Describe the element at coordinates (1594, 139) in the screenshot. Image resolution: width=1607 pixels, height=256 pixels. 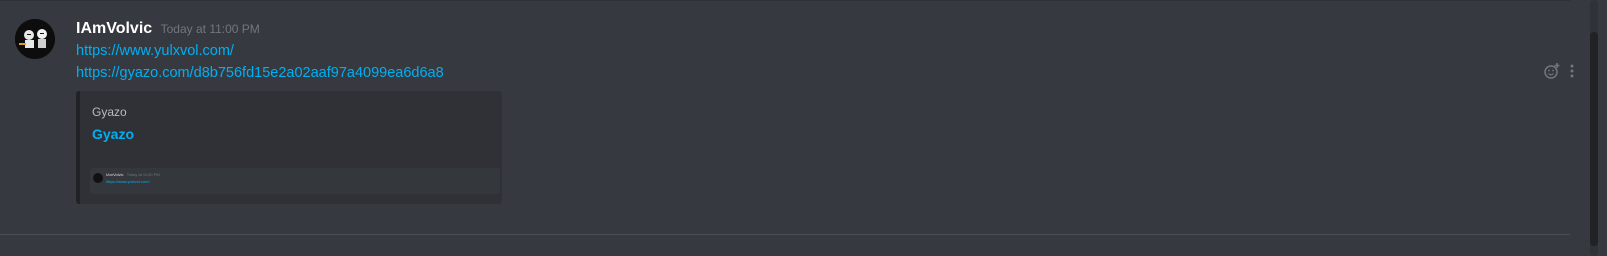
I see `scrollbar-thumb` at that location.